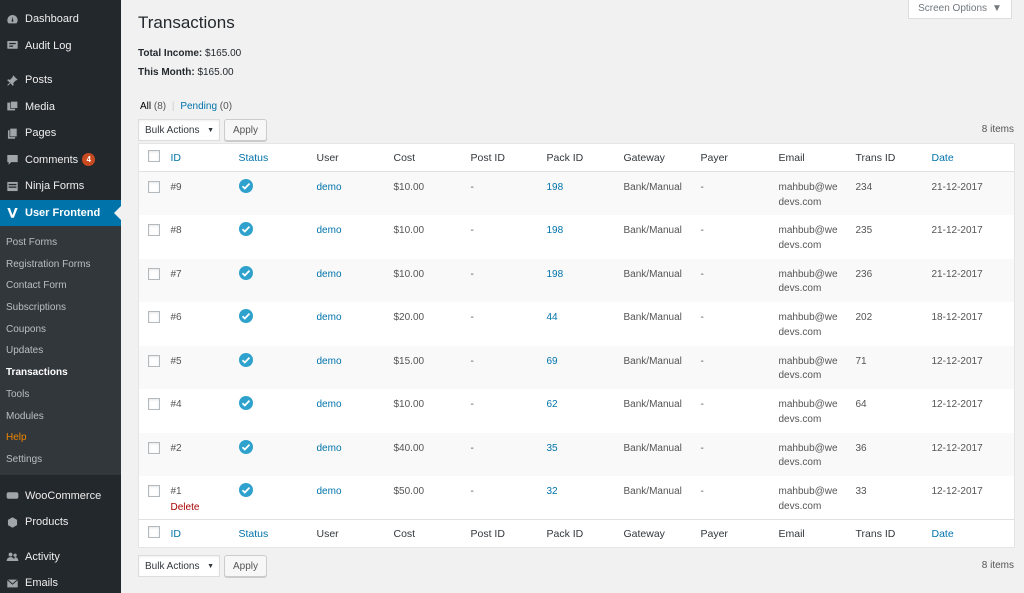 The image size is (1024, 593). I want to click on select-caret-icon: ▼, so click(210, 566).